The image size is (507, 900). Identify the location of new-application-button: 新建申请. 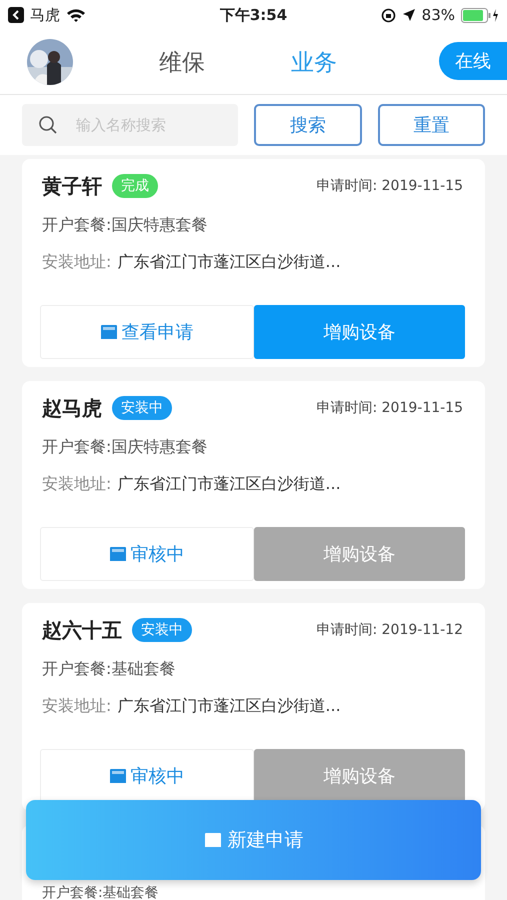
(253, 840).